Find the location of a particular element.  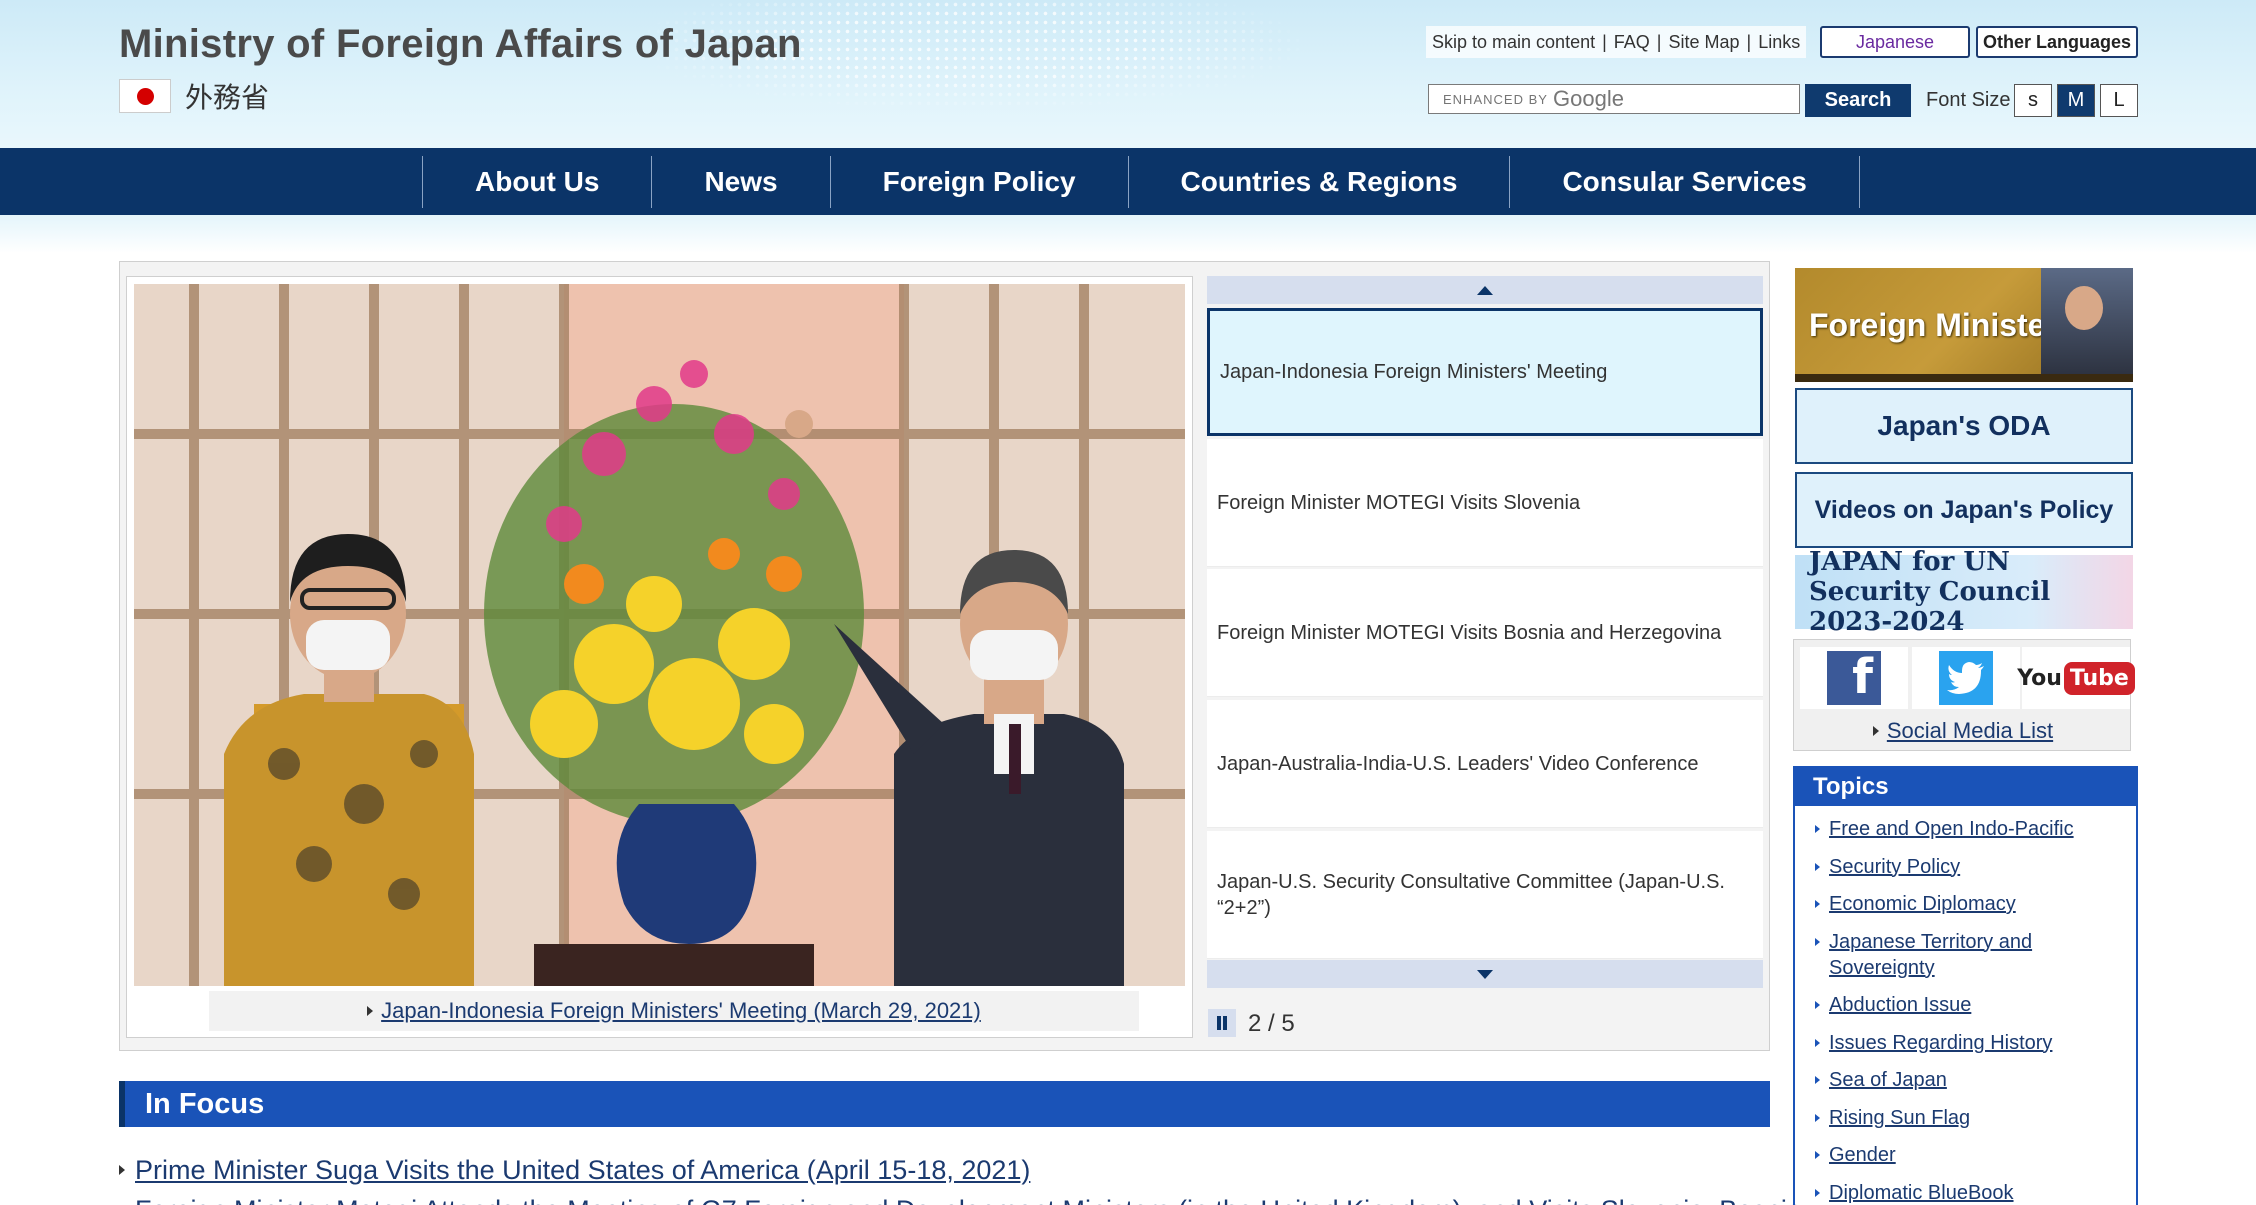

minister-face is located at coordinates (2084, 308).